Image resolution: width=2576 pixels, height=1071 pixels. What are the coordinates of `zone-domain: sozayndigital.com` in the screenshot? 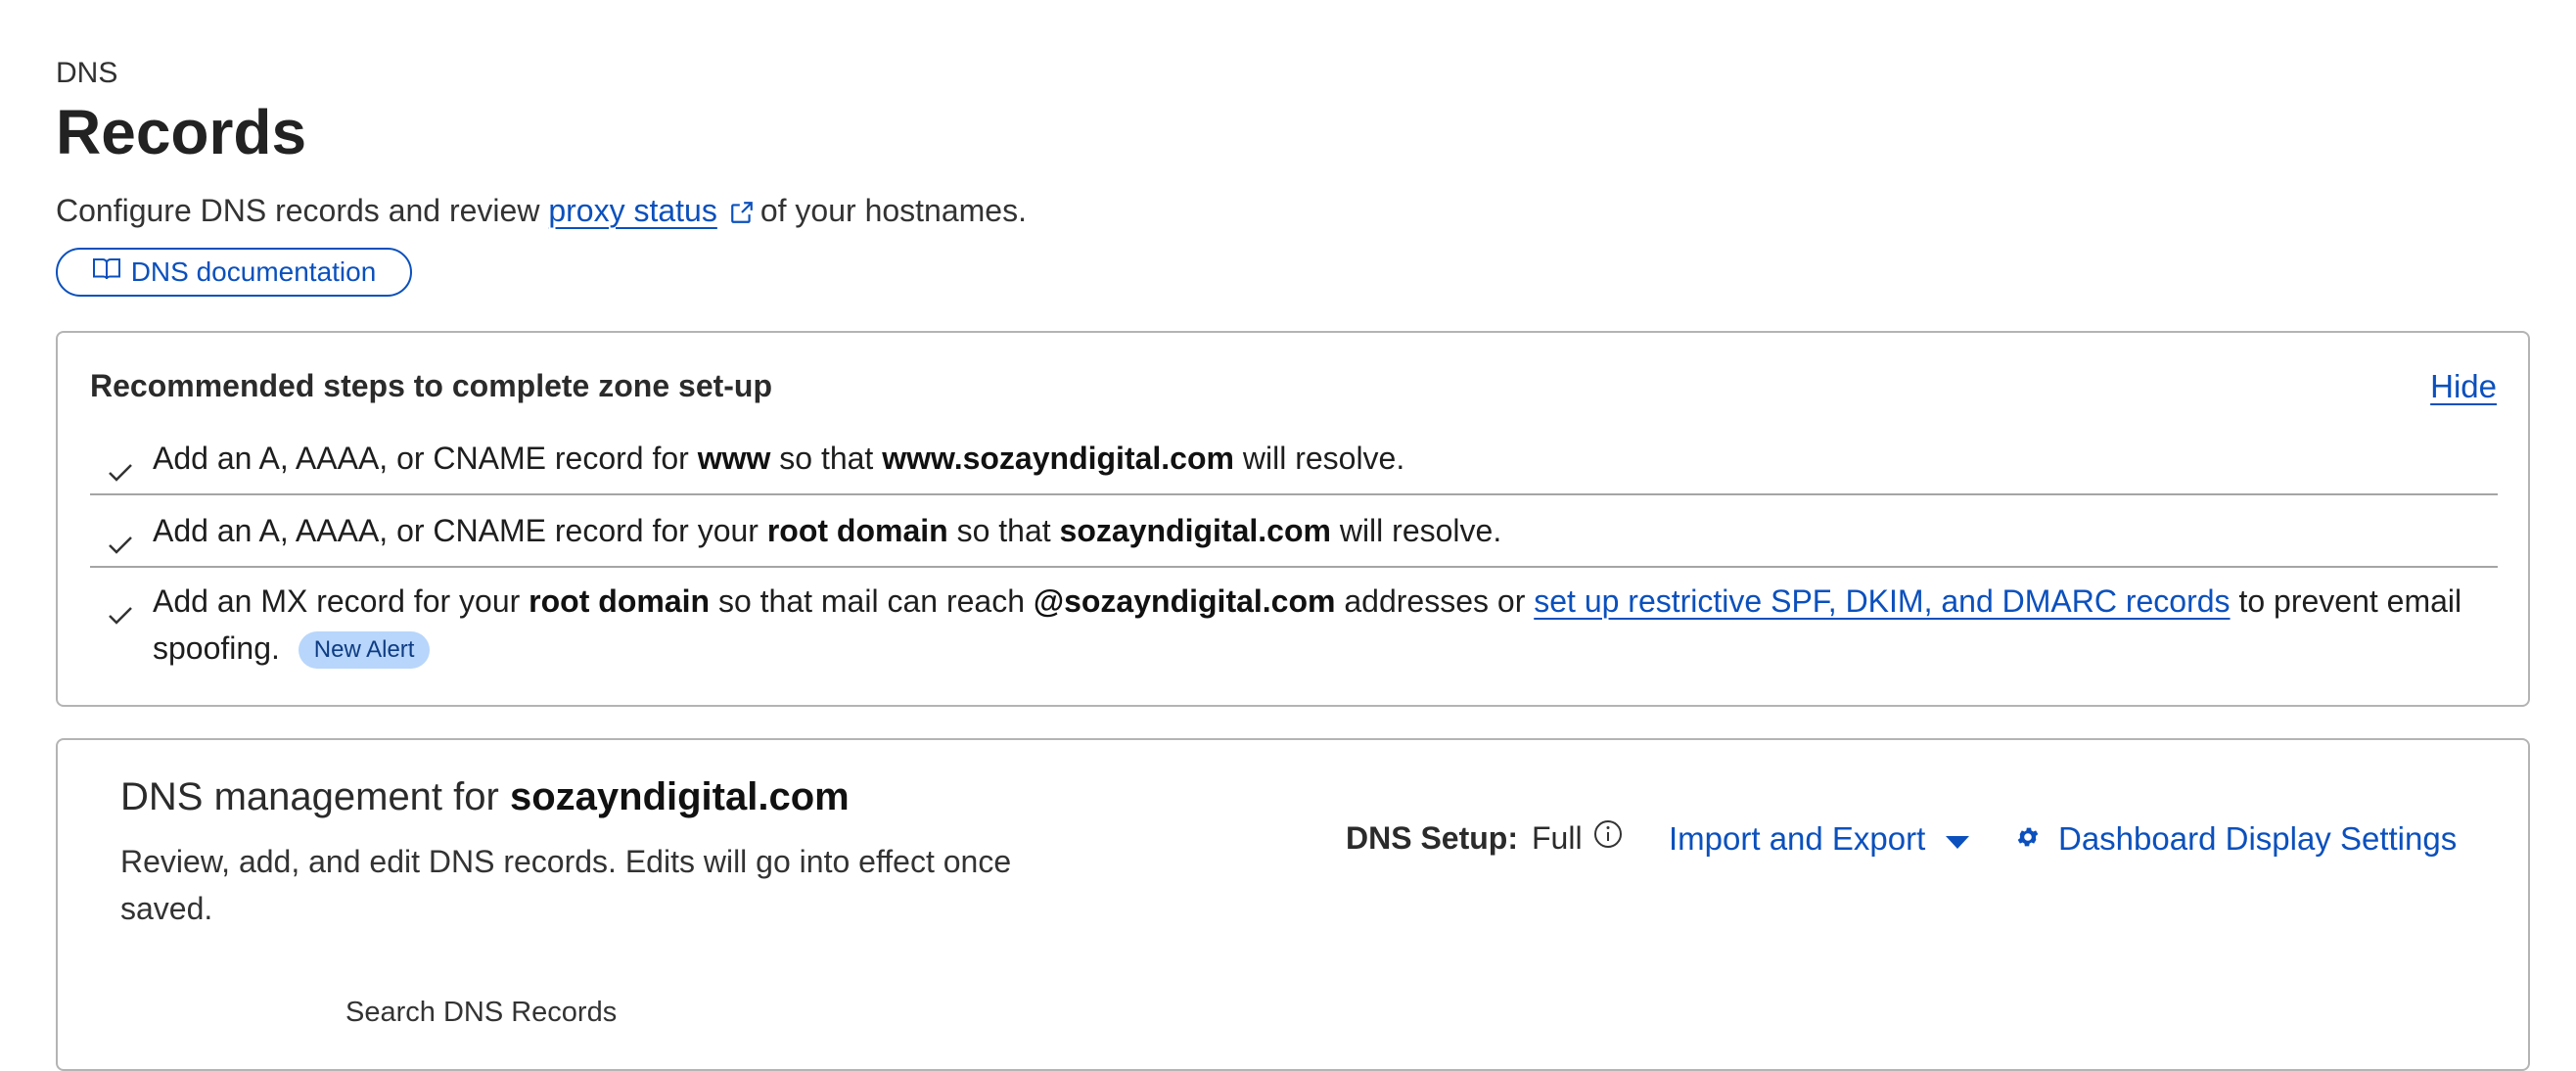 It's located at (680, 796).